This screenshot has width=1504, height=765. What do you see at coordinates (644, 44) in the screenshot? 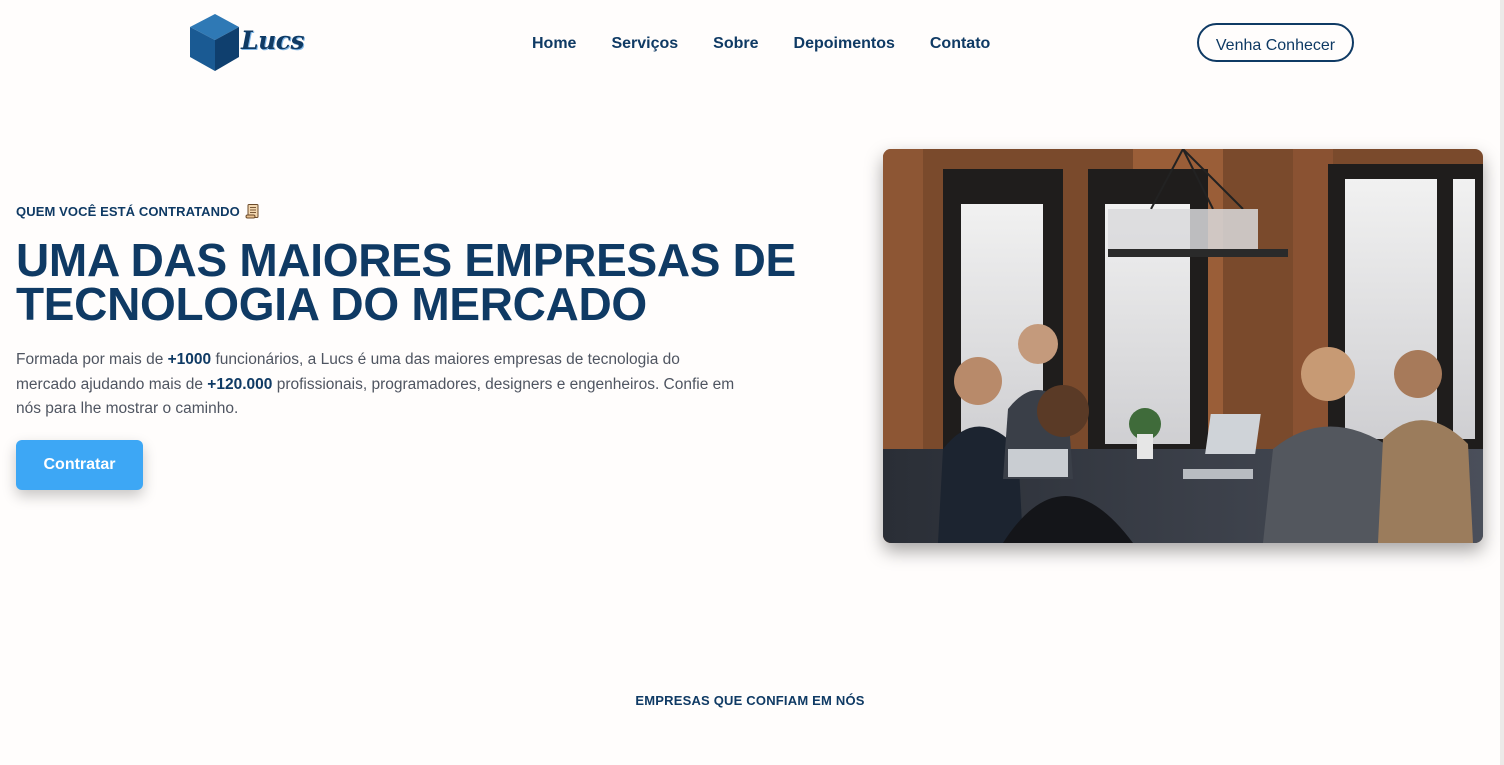
I see `nav-servicos: Serviços` at bounding box center [644, 44].